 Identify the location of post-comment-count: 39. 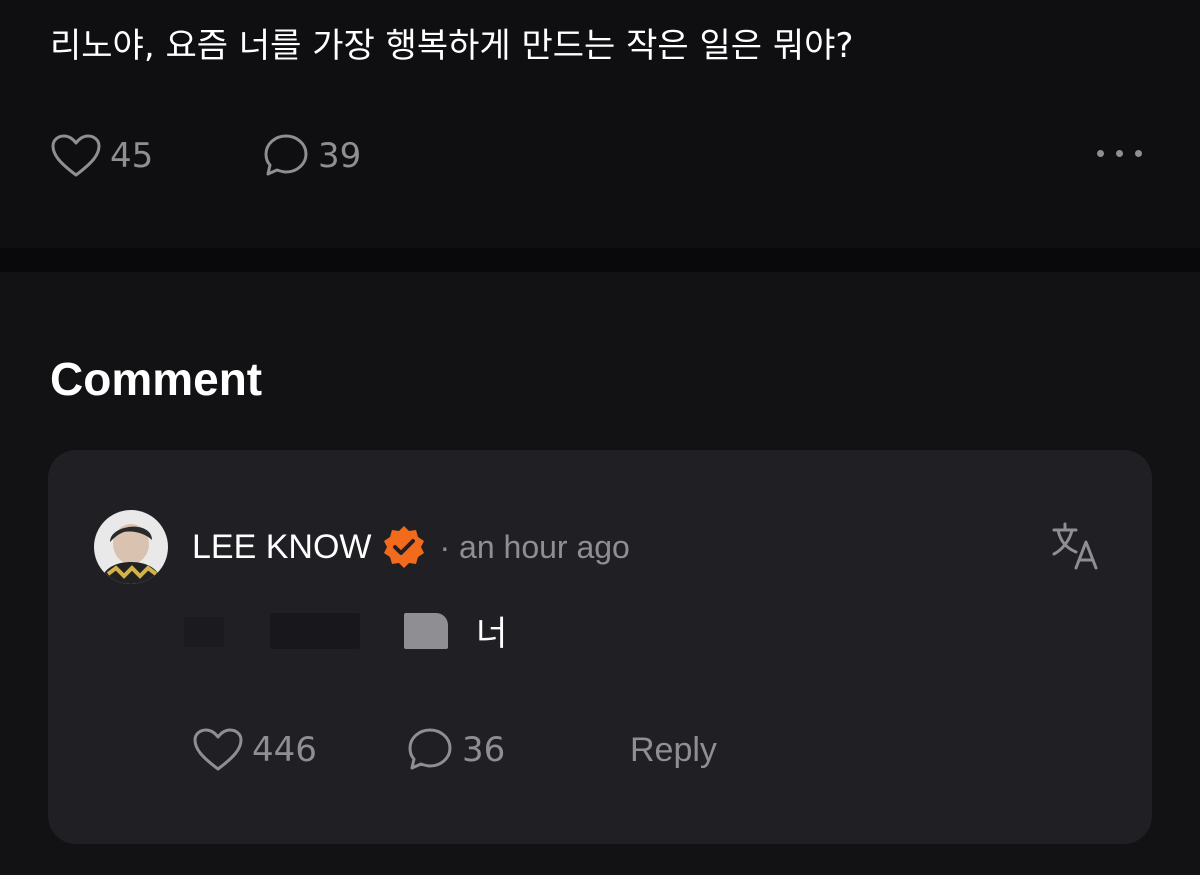
(340, 156).